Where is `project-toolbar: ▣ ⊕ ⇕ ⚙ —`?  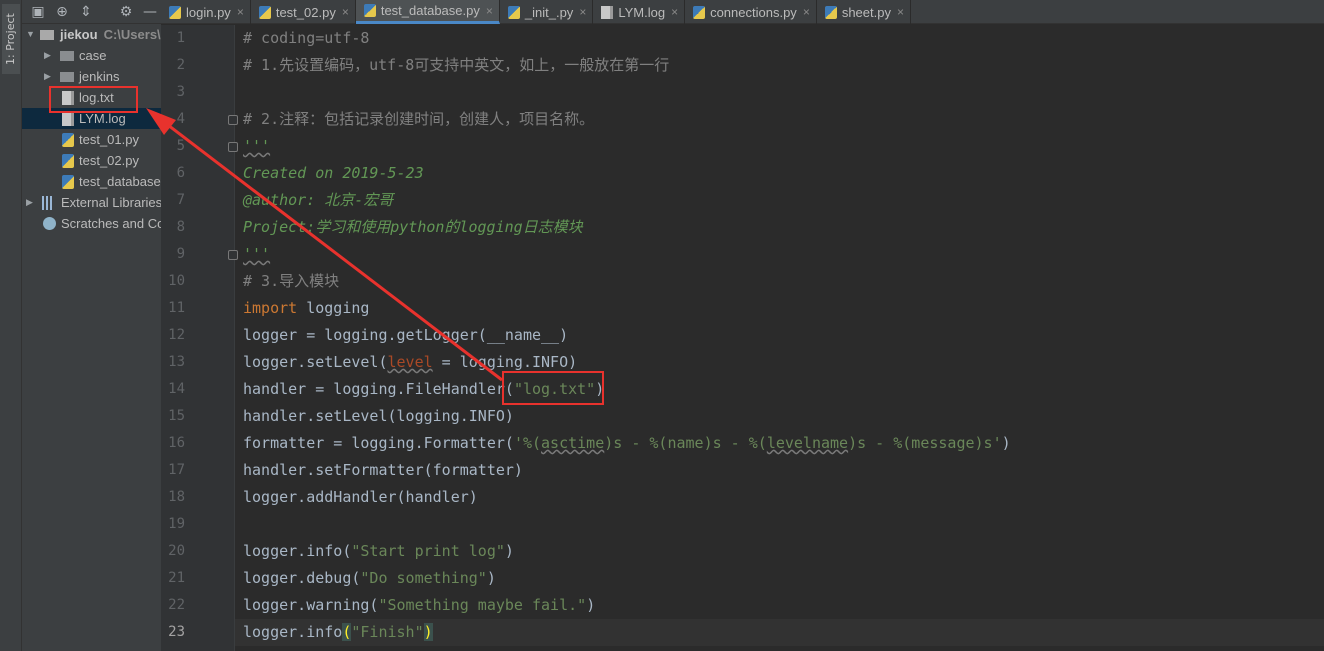
project-toolbar: ▣ ⊕ ⇕ ⚙ — is located at coordinates (91, 12).